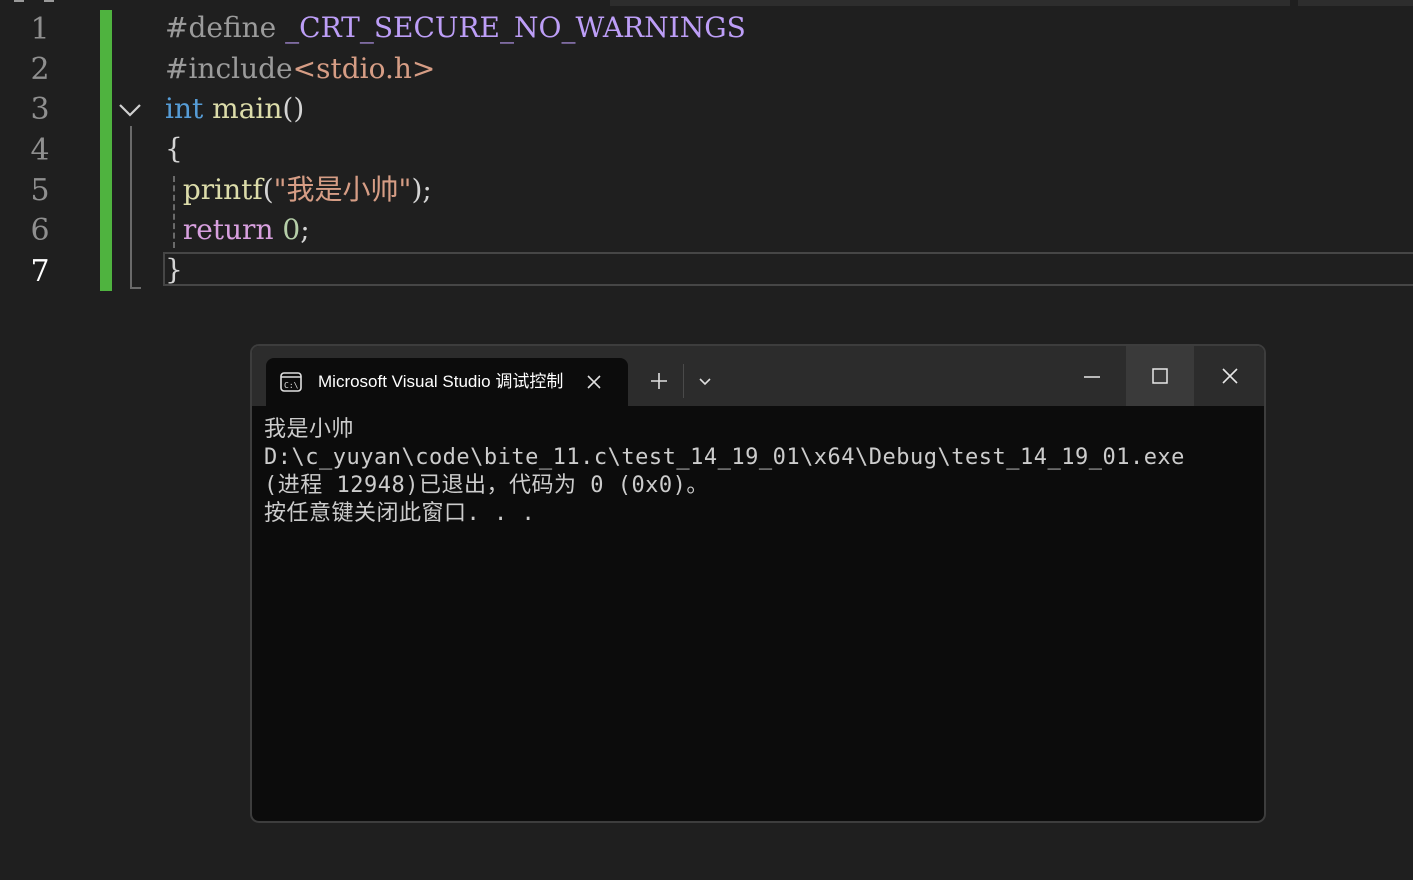  Describe the element at coordinates (40, 29) in the screenshot. I see `line-number: 1` at that location.